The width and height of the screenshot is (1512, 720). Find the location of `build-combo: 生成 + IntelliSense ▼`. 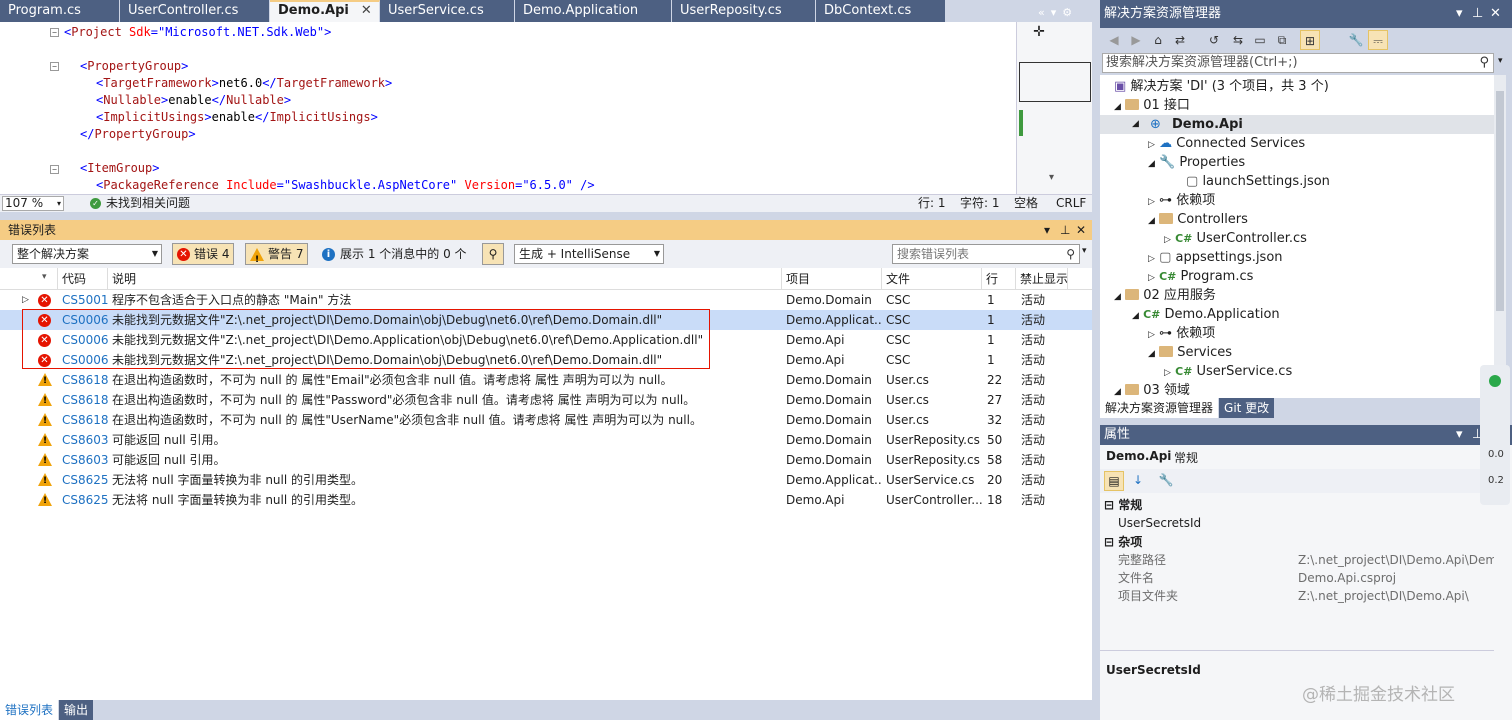

build-combo: 生成 + IntelliSense ▼ is located at coordinates (589, 254).